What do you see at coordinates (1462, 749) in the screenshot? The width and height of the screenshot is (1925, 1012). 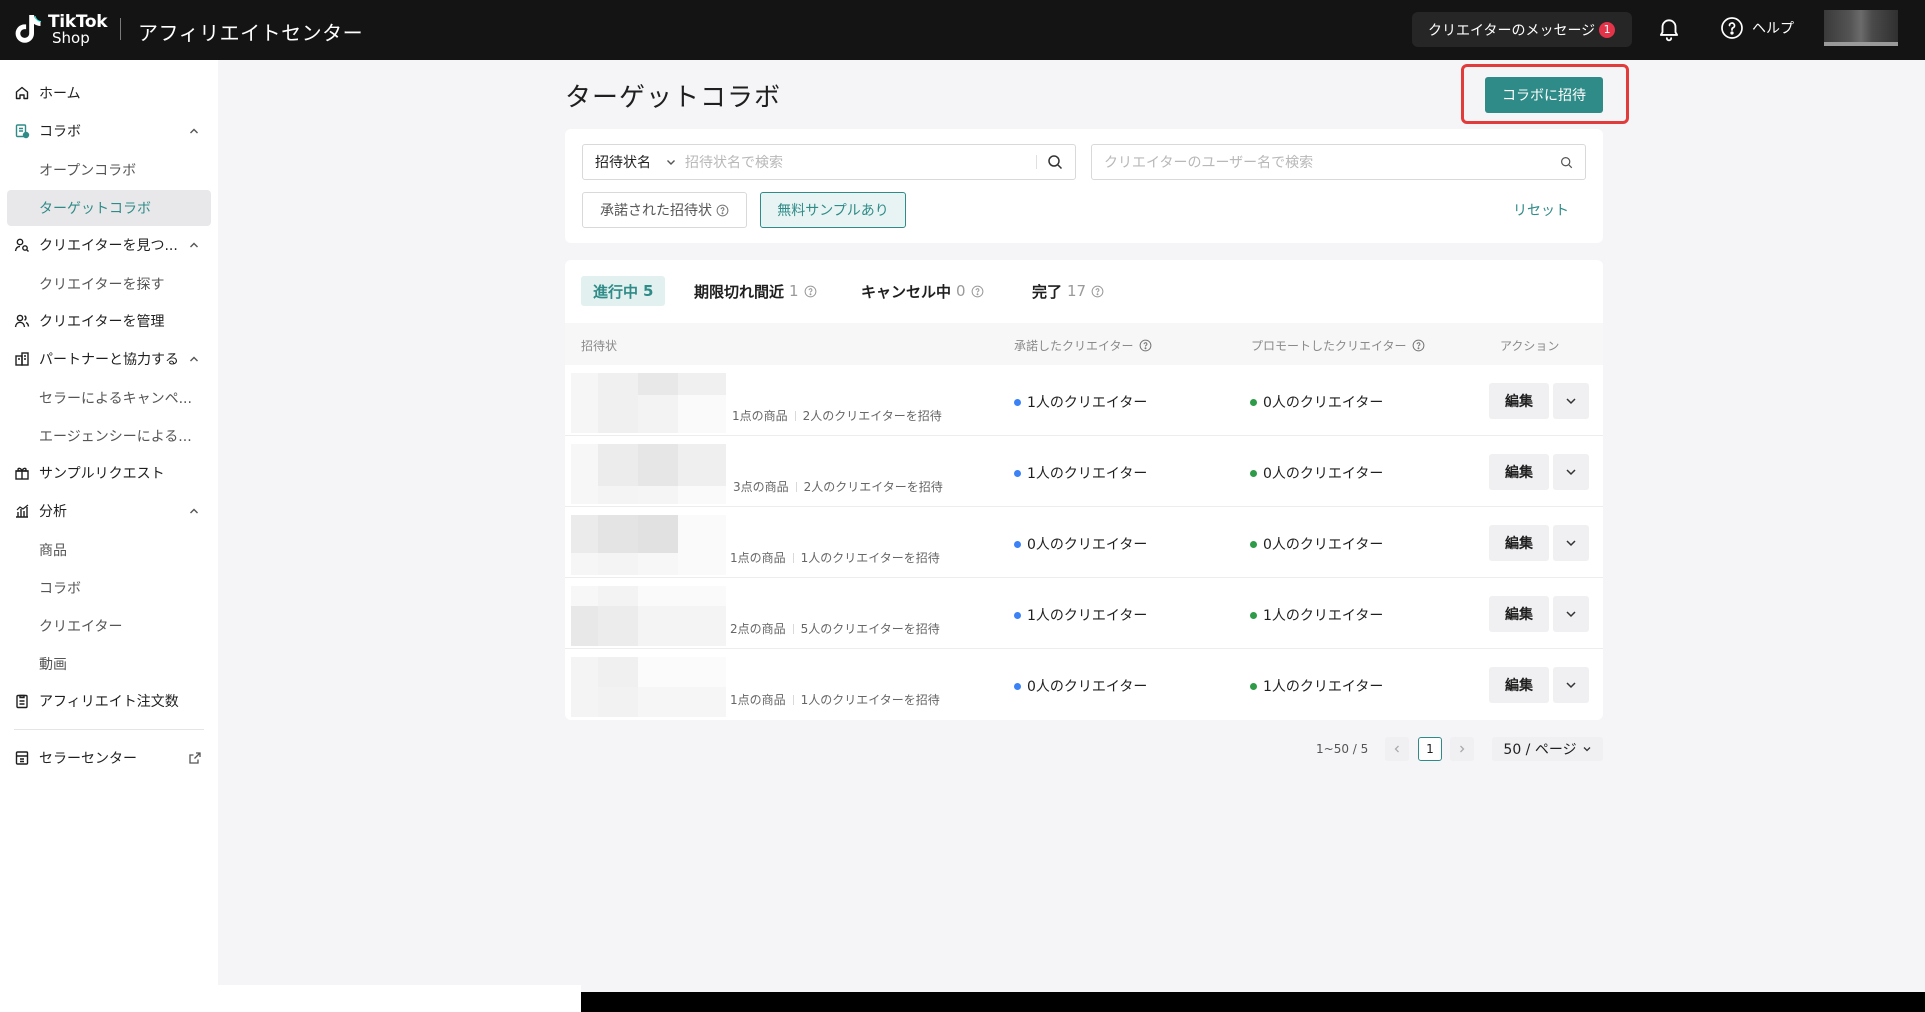 I see `next-page-button` at bounding box center [1462, 749].